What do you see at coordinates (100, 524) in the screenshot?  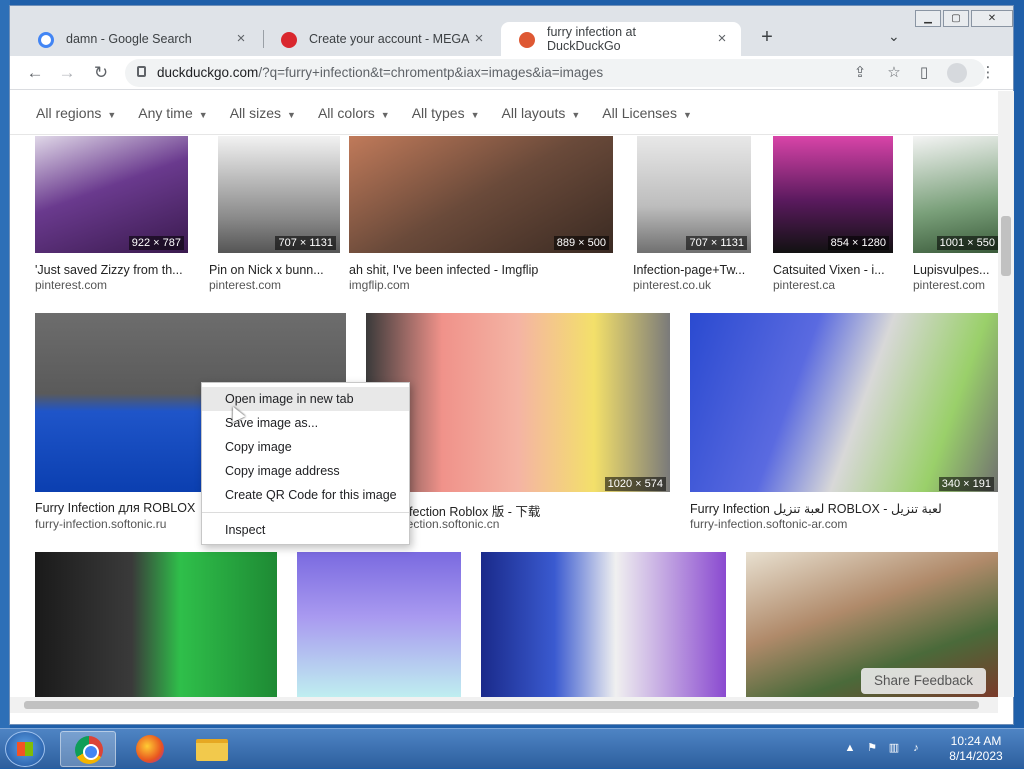 I see `result-source: furry-infection.softonic.ru` at bounding box center [100, 524].